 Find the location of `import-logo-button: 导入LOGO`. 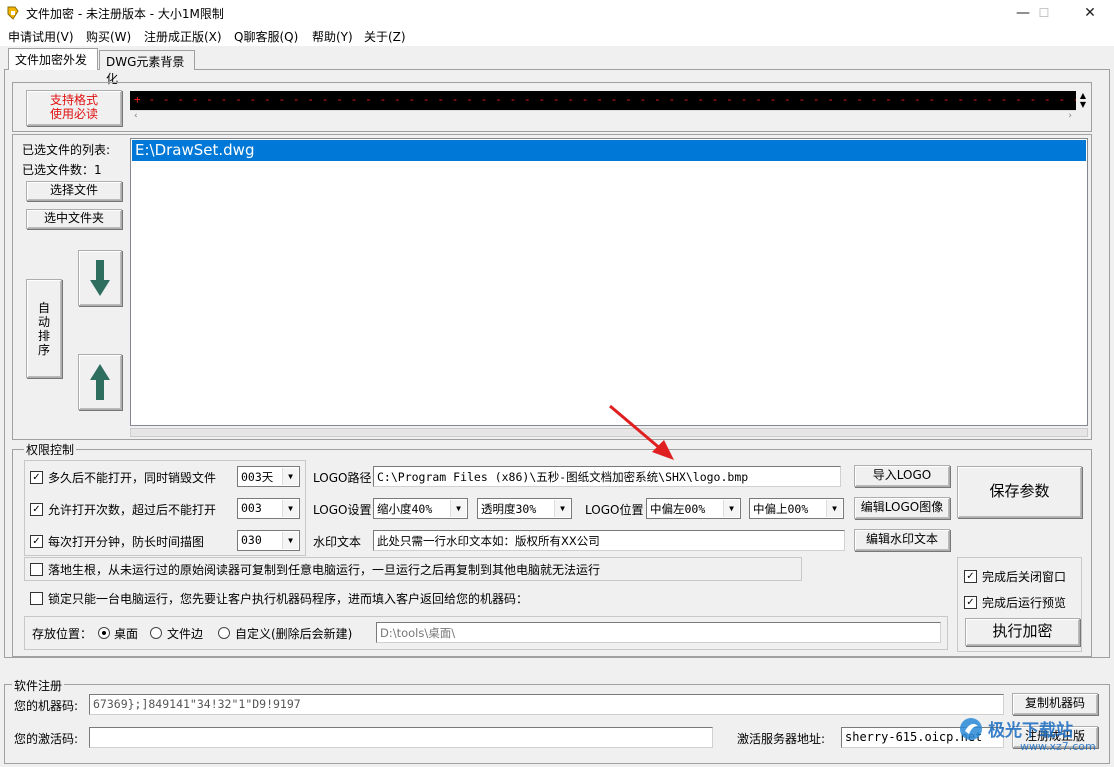

import-logo-button: 导入LOGO is located at coordinates (902, 476).